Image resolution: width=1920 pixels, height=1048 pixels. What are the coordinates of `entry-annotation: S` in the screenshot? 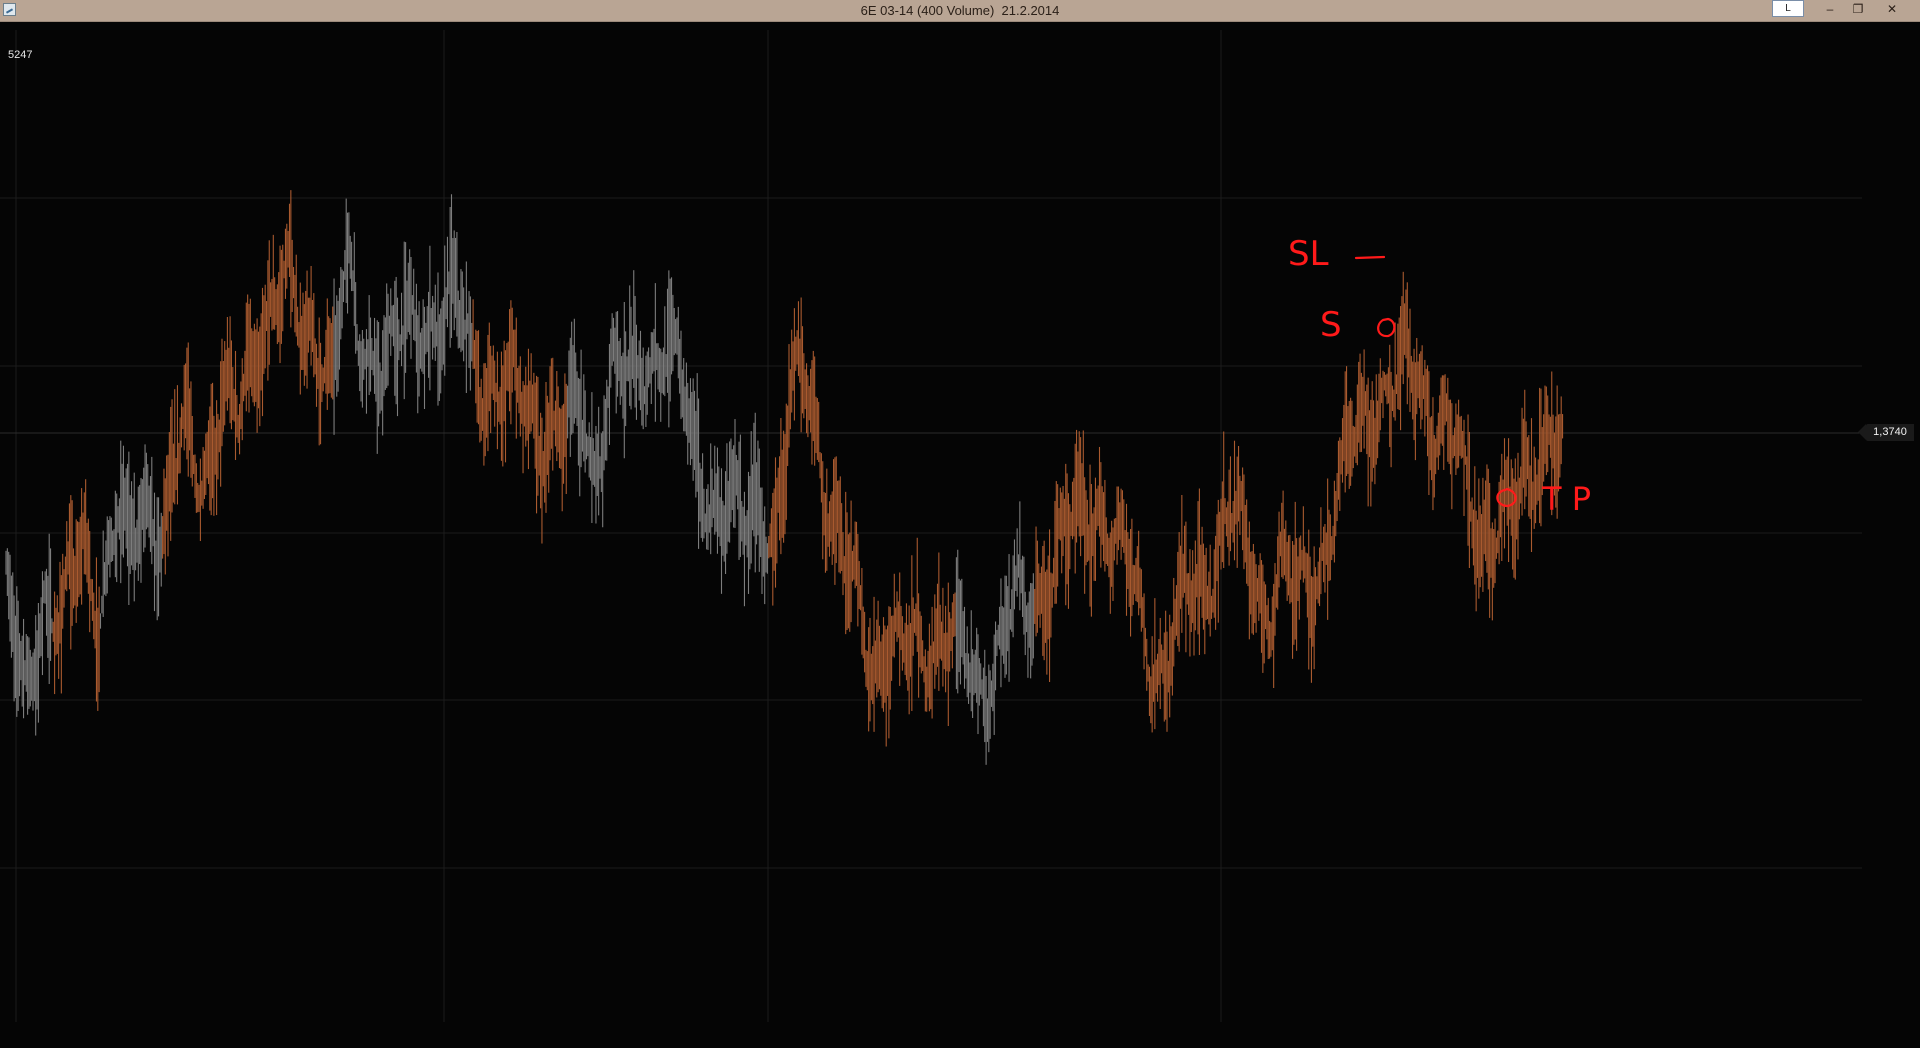 It's located at (1331, 325).